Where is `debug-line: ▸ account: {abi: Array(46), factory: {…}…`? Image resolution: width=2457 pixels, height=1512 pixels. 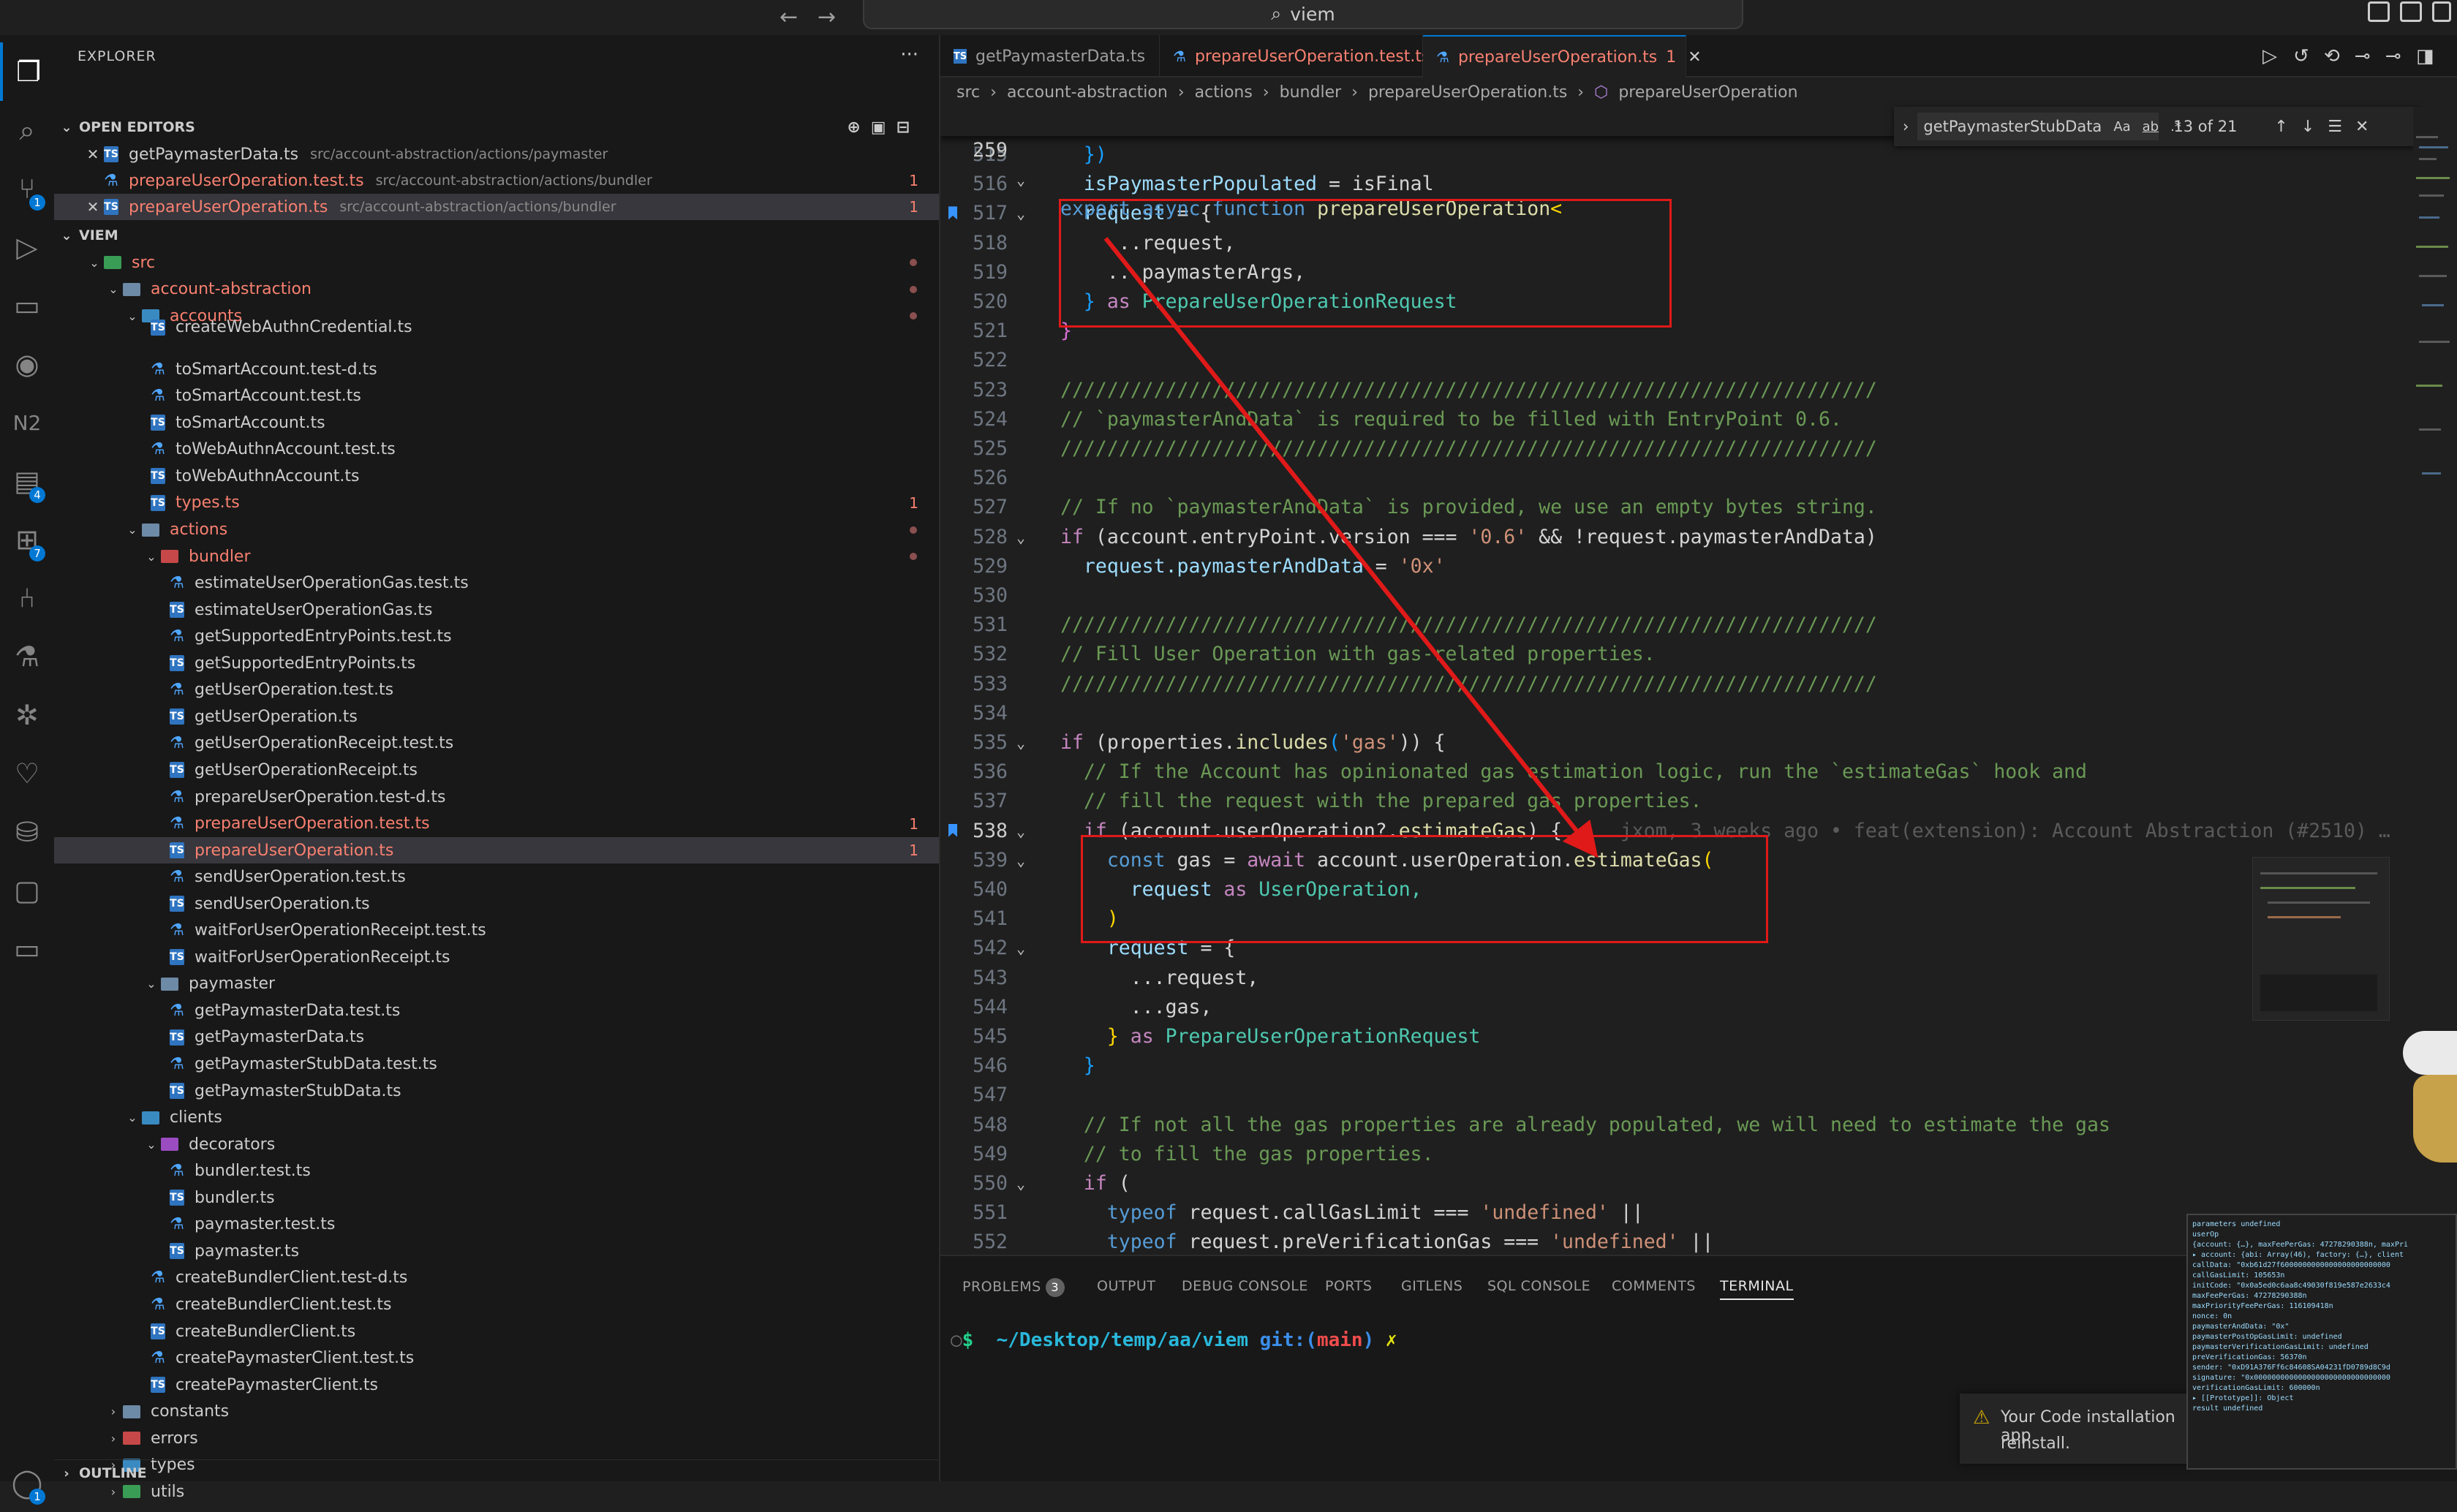 debug-line: ▸ account: {abi: Array(46), factory: {…}… is located at coordinates (2298, 1255).